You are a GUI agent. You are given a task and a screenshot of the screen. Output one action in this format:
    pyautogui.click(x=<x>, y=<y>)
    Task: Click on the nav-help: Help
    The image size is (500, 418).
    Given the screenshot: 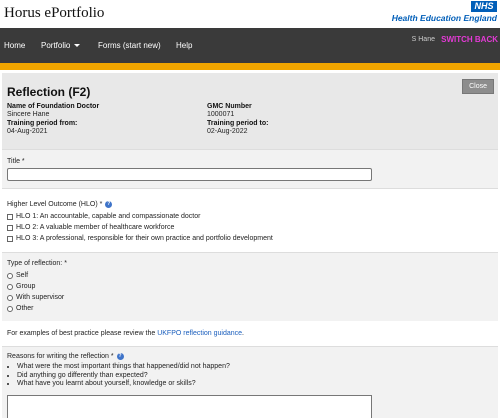 What is the action you would take?
    pyautogui.click(x=184, y=45)
    